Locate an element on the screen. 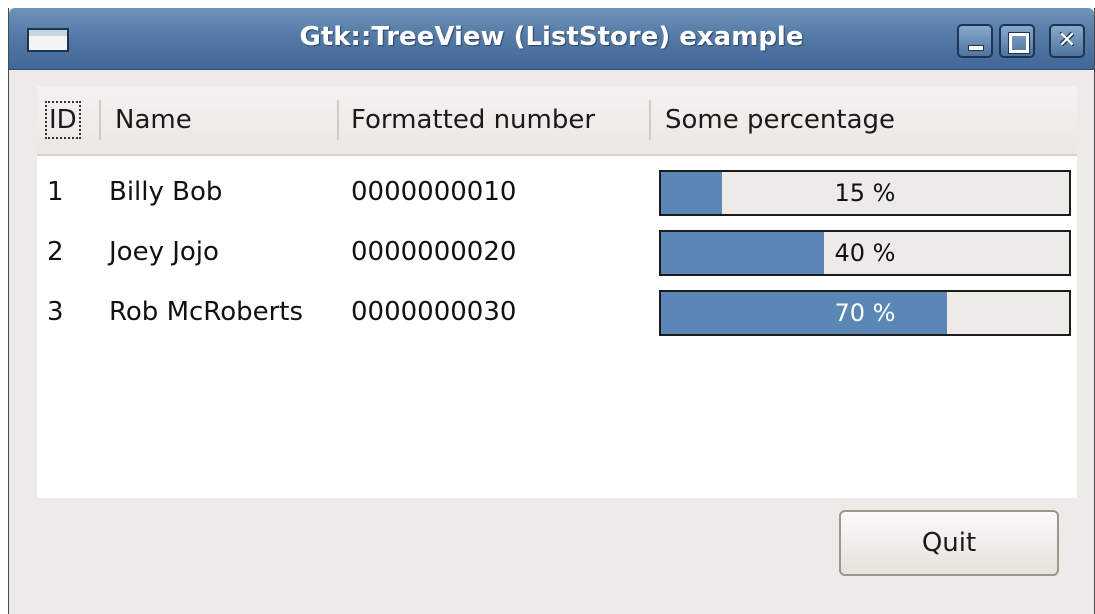  close-icon: ✕ is located at coordinates (1067, 40).